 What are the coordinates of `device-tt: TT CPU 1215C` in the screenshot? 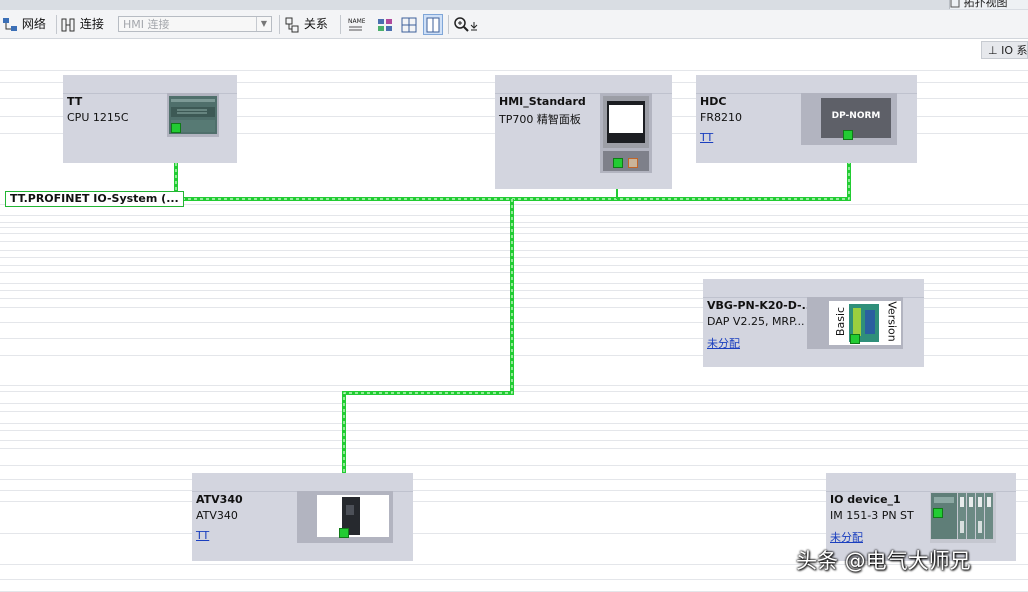 It's located at (150, 119).